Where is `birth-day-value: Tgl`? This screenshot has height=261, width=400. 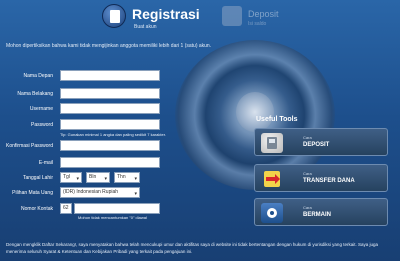 birth-day-value: Tgl is located at coordinates (66, 177).